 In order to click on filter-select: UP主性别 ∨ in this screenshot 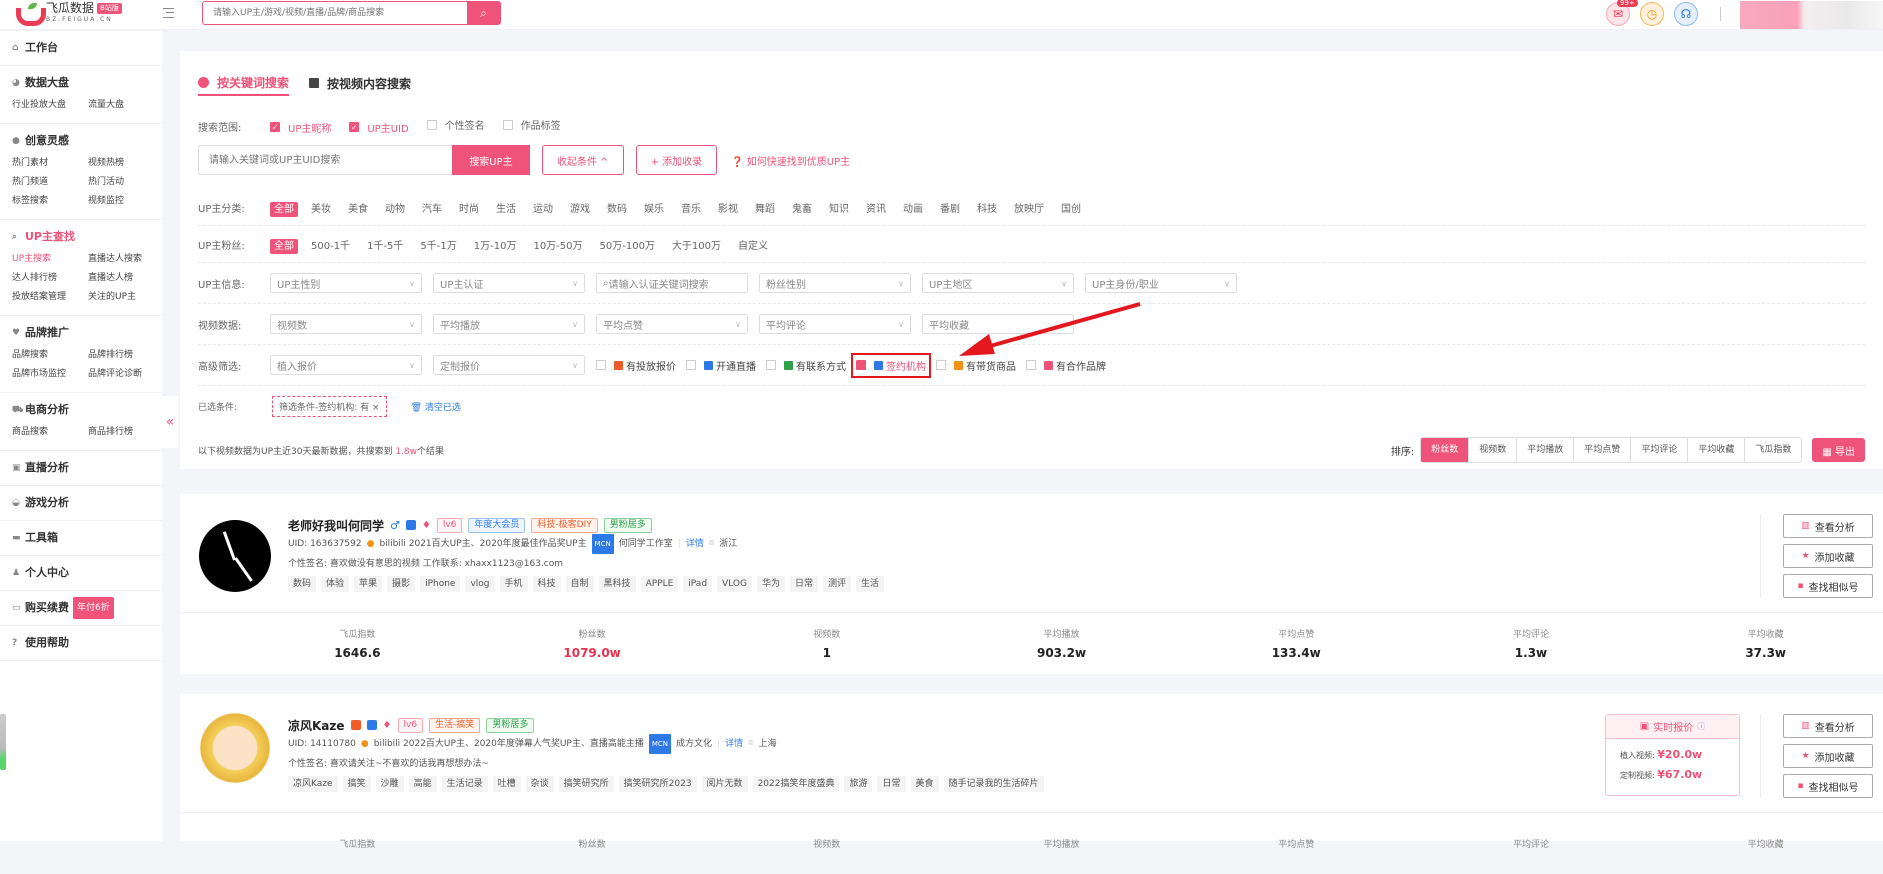, I will do `click(346, 283)`.